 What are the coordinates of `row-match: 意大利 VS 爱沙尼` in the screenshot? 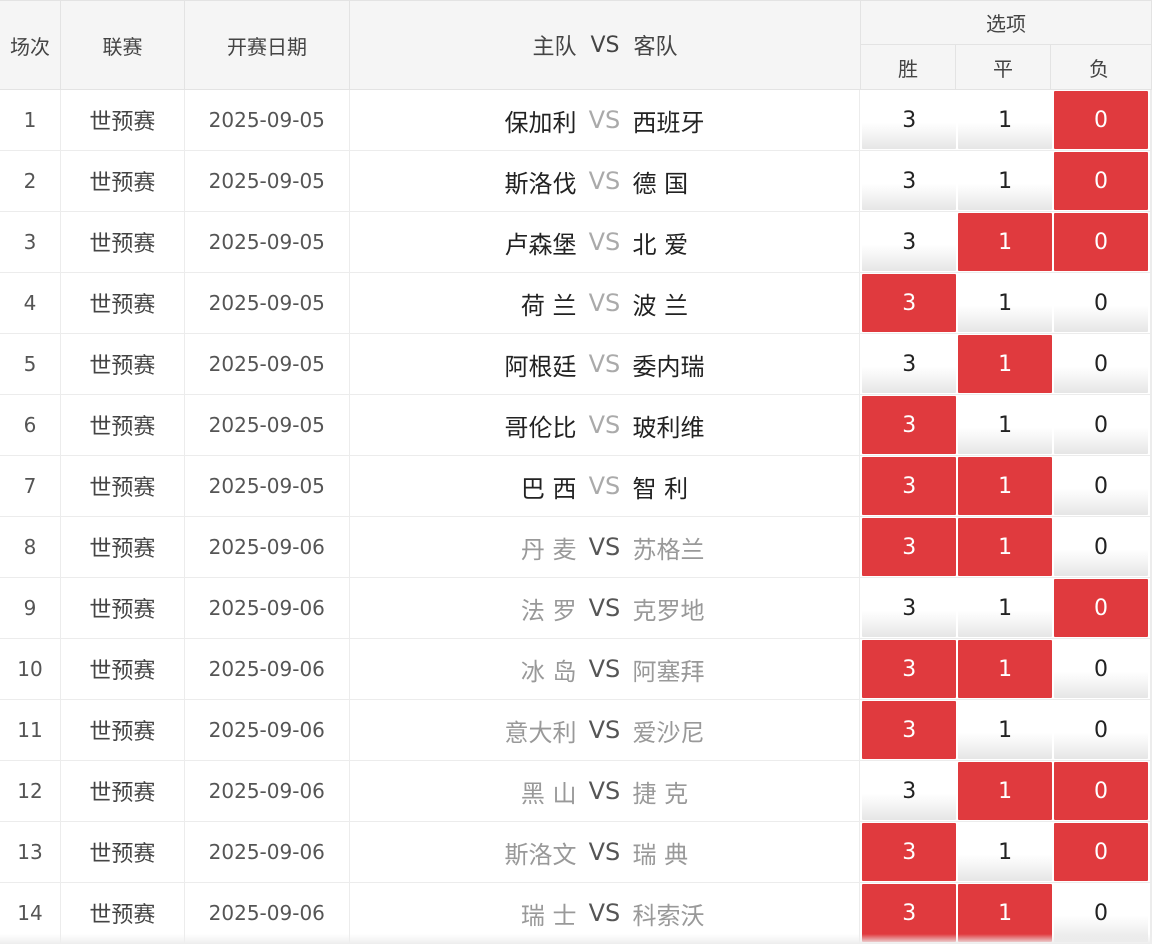 It's located at (605, 730).